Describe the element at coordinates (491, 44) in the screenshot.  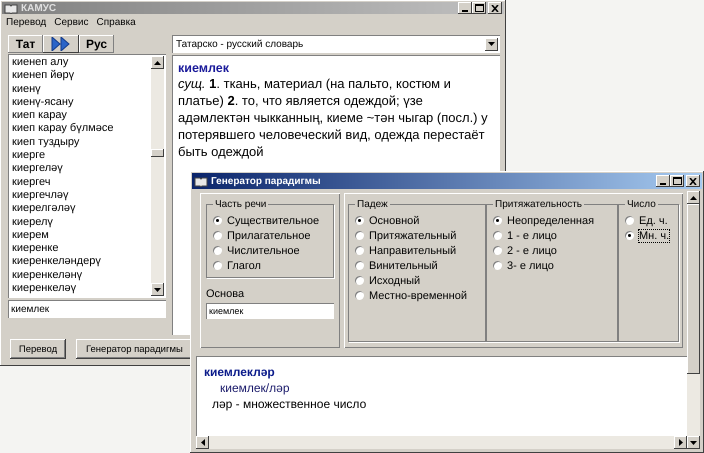
I see `dropdown-arrow-icon` at that location.